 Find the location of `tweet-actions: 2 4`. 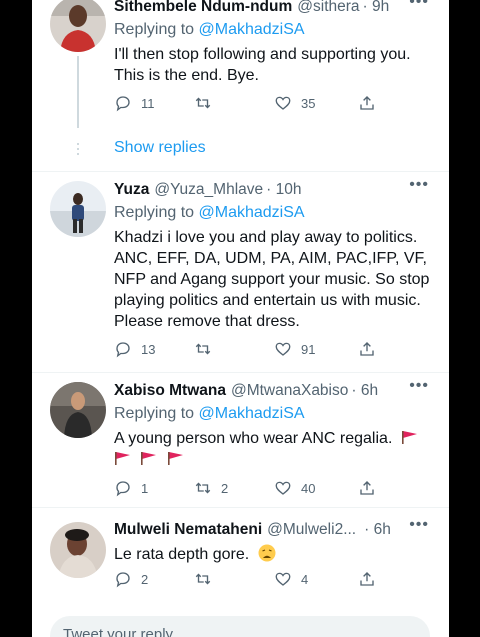

tweet-actions: 2 4 is located at coordinates (254, 579).